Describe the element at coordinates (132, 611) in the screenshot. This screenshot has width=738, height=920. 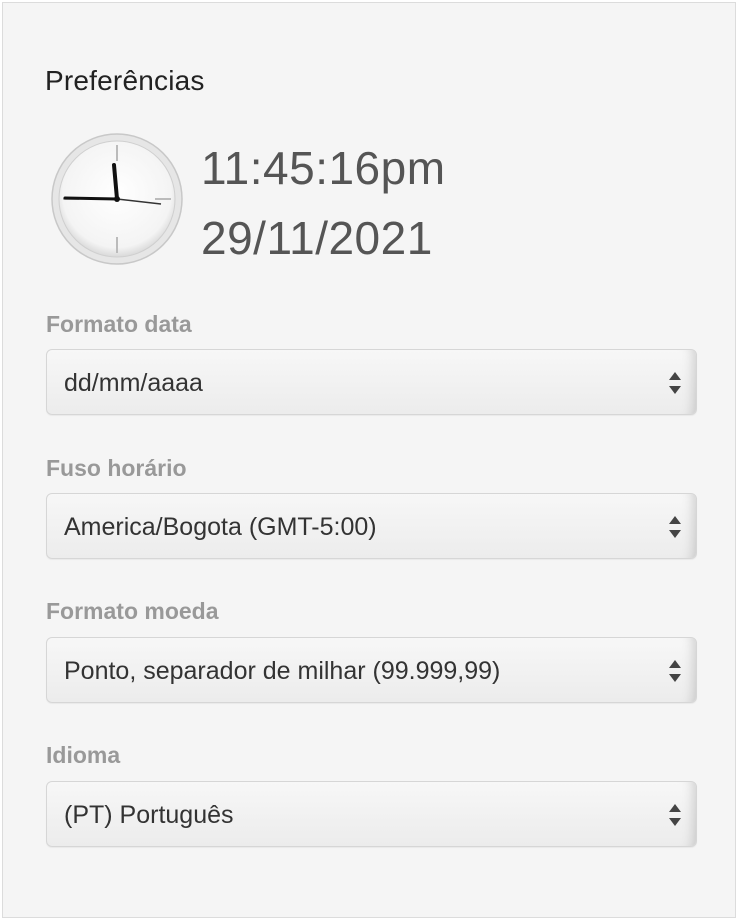
I see `currency-format-label: Formato moeda` at that location.